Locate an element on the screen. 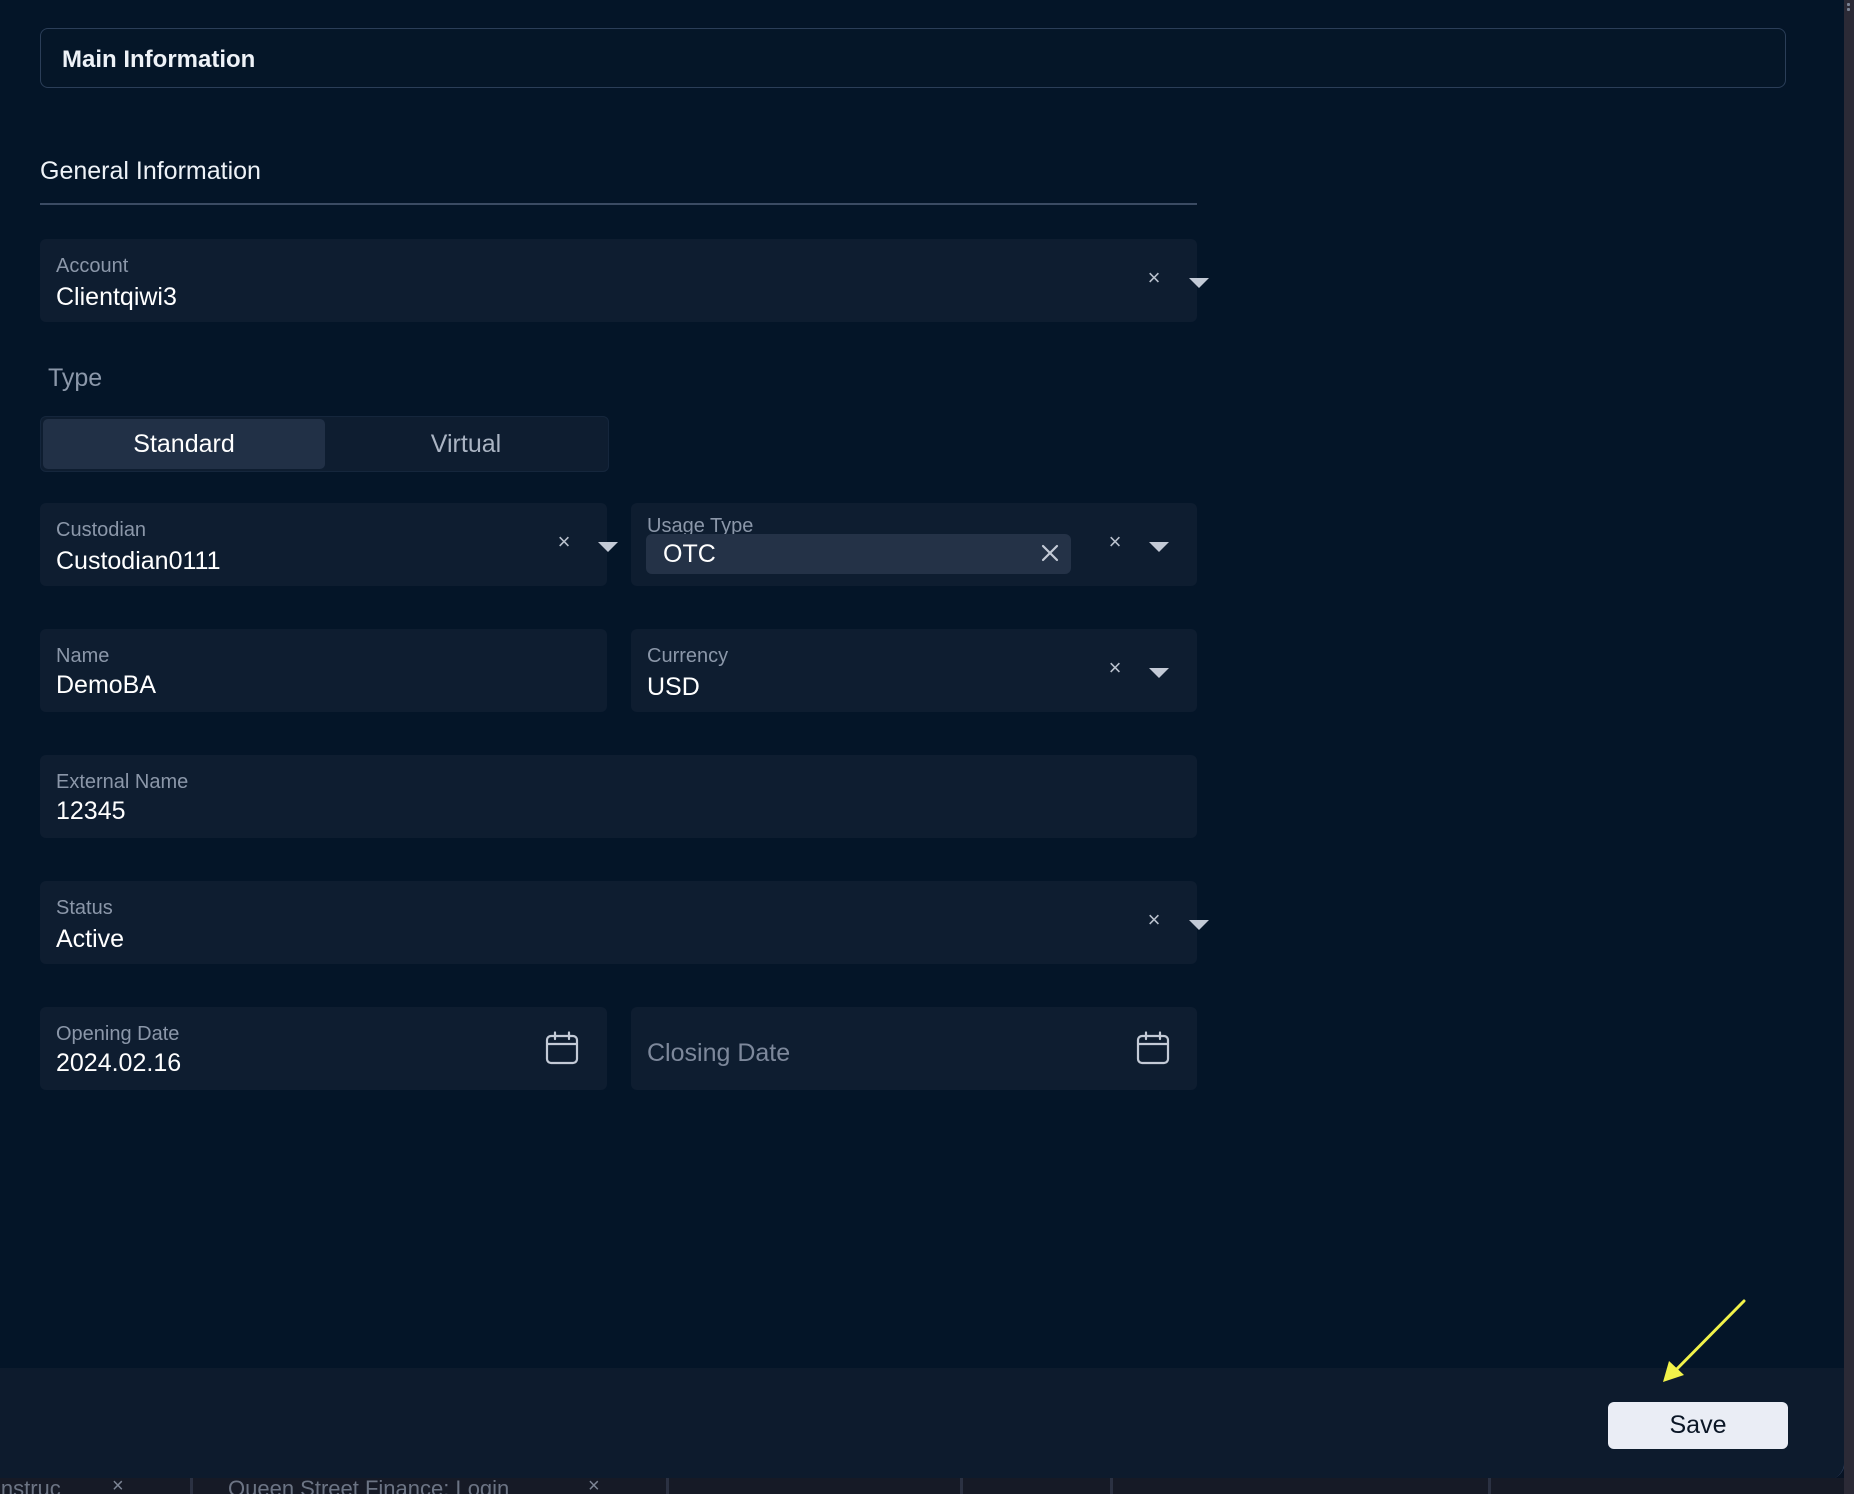  closing-date-field: Closing Date is located at coordinates (914, 1048).